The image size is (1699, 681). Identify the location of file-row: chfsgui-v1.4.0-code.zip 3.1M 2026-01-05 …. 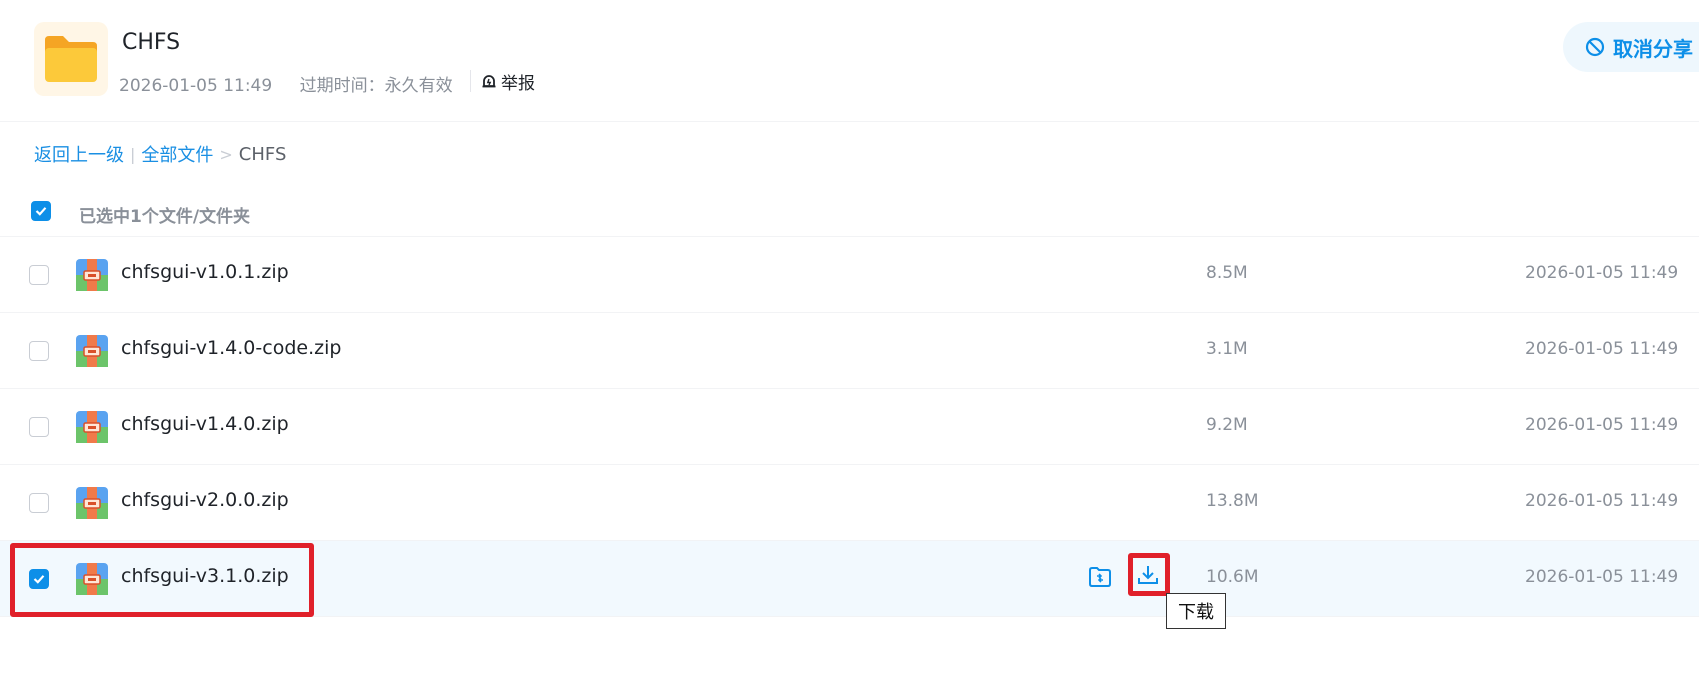
(849, 351).